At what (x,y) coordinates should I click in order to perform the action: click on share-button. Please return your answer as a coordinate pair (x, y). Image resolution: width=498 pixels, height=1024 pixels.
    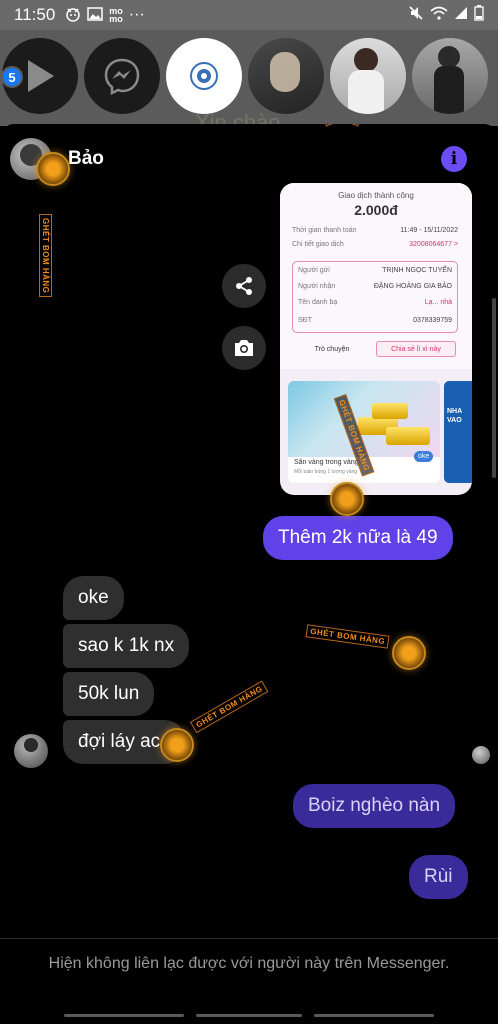
    Looking at the image, I should click on (244, 286).